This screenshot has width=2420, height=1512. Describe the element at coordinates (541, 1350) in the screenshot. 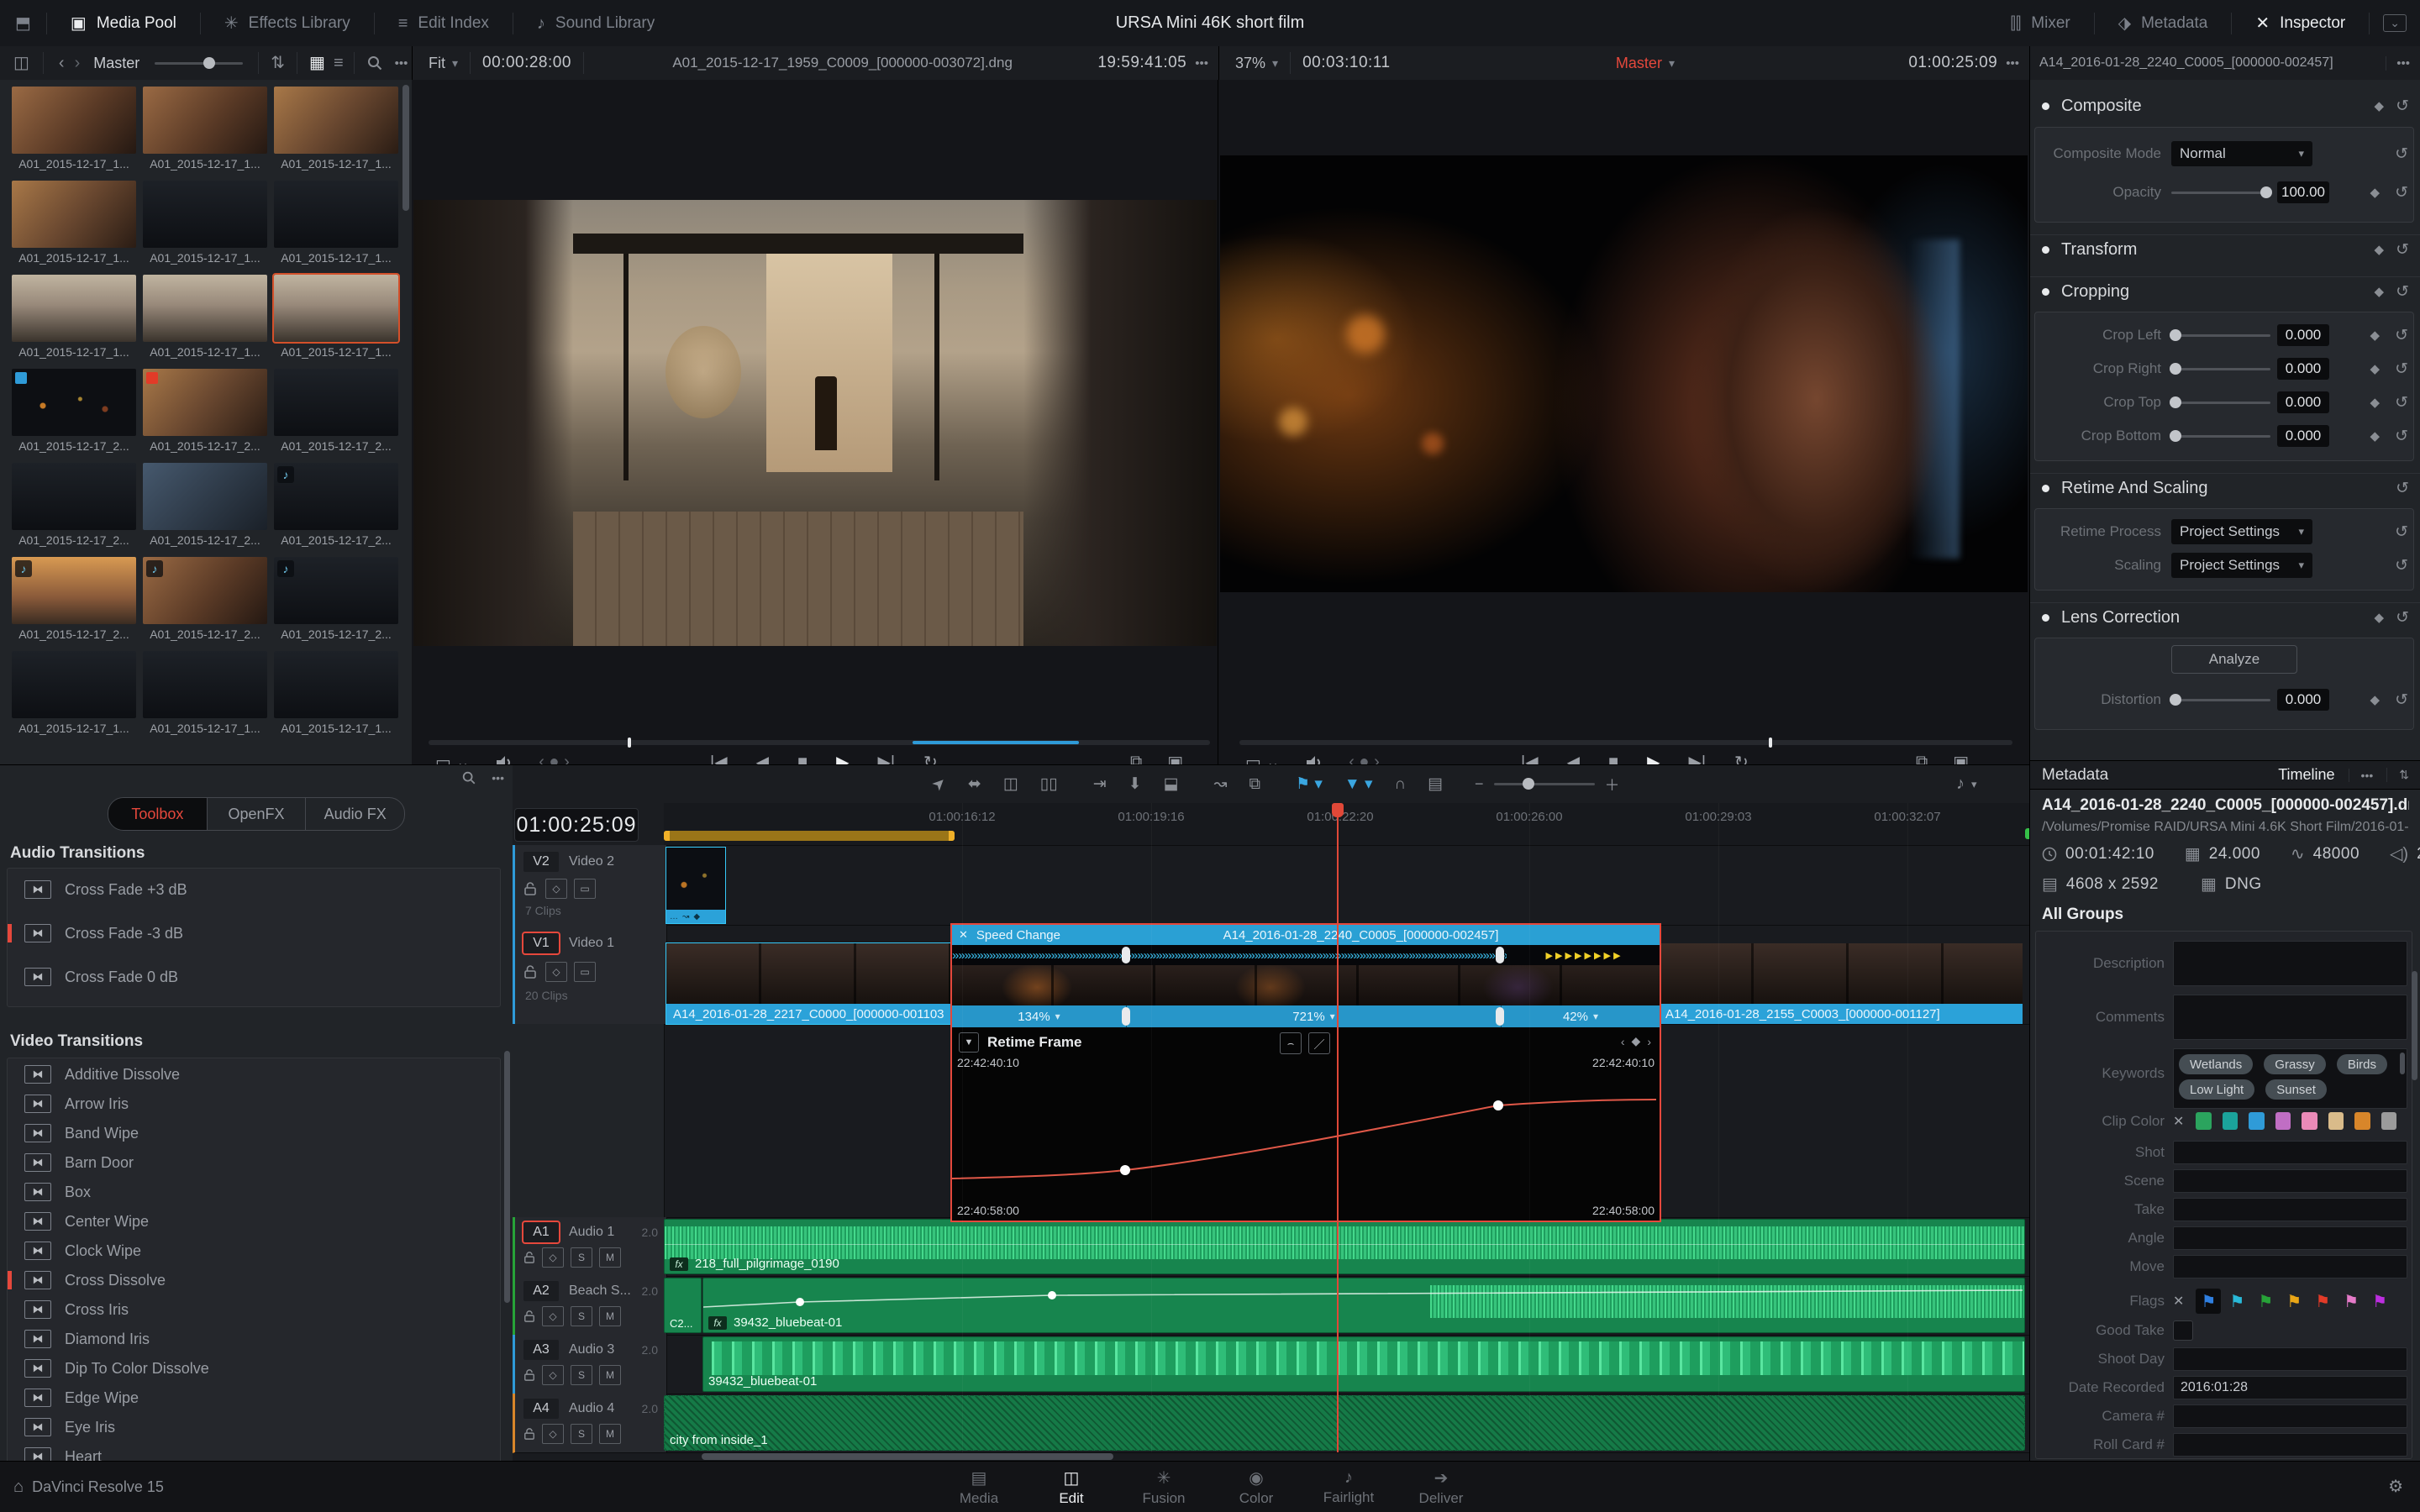

I see `track-badge-a3: A3` at that location.